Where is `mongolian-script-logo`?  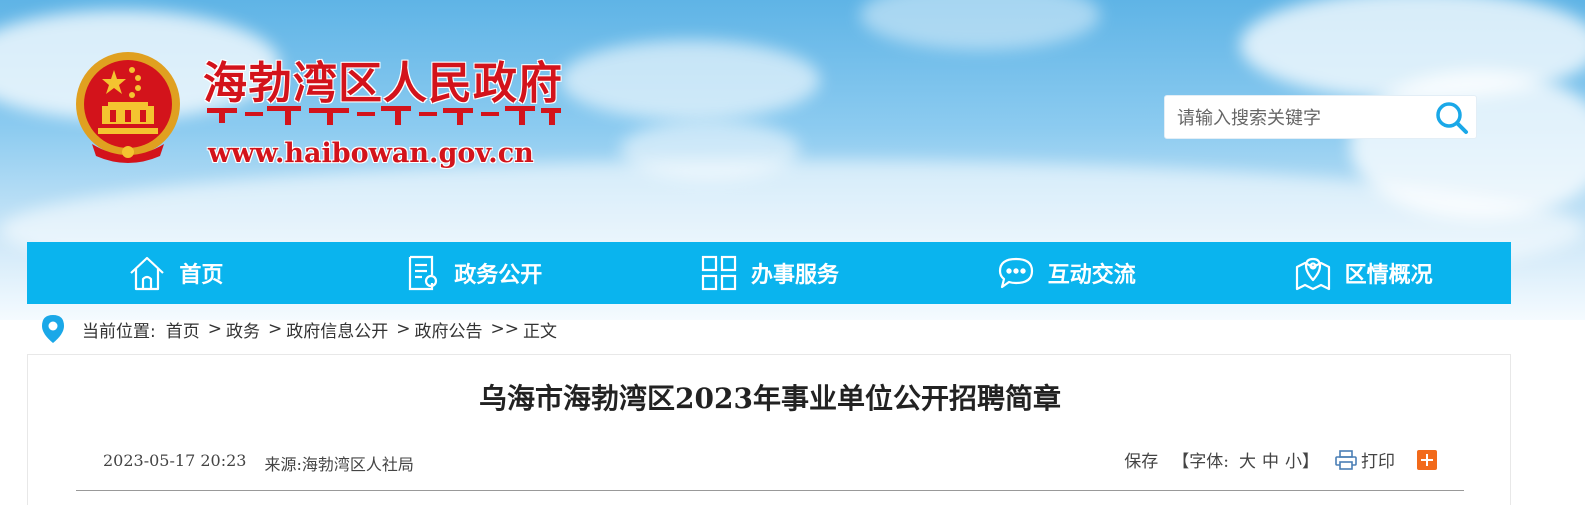 mongolian-script-logo is located at coordinates (384, 115).